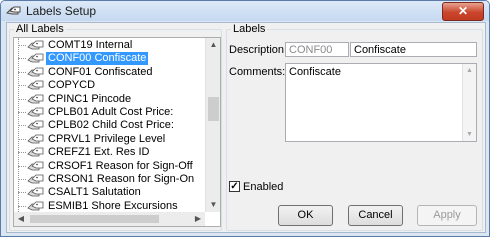 The width and height of the screenshot is (490, 240). I want to click on comments-text: Confiscate, so click(315, 72).